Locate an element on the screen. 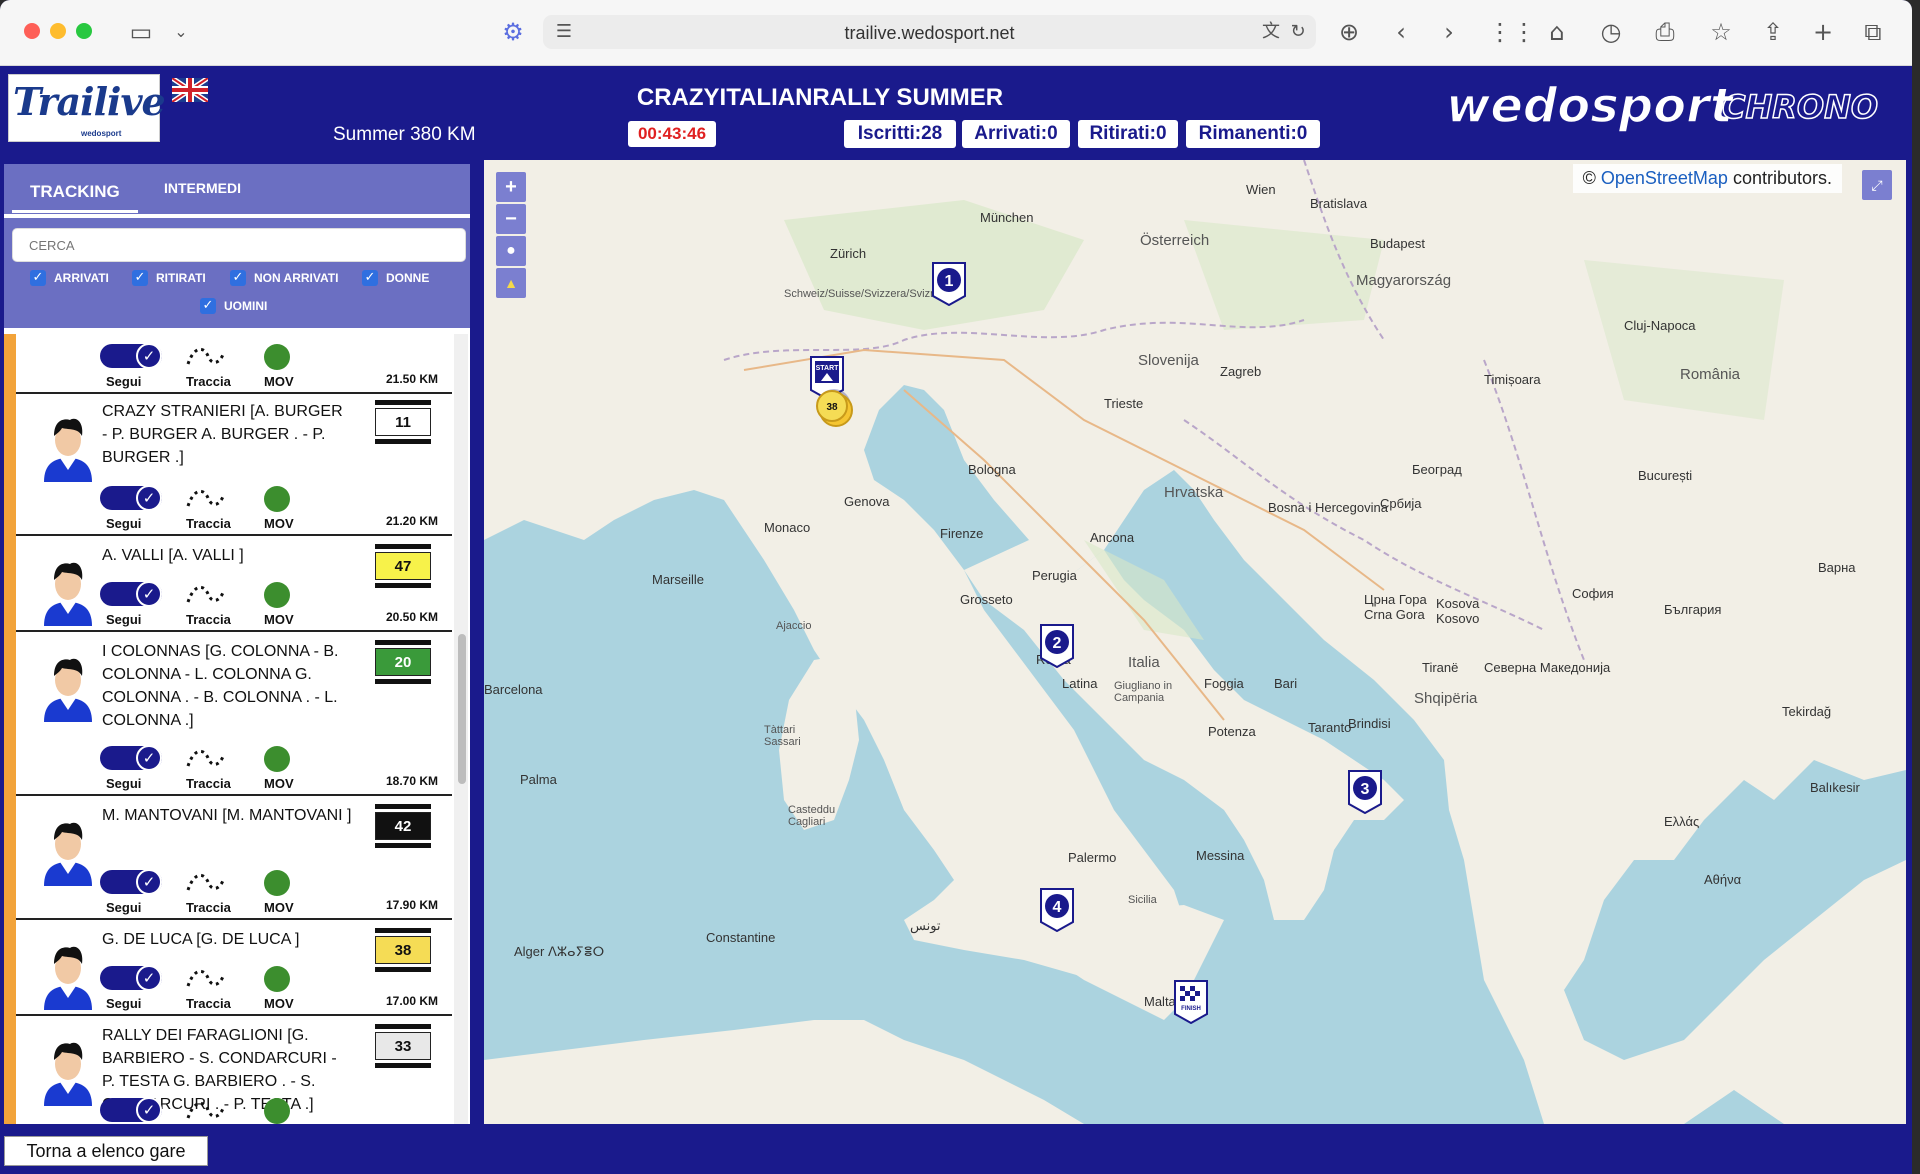 This screenshot has height=1174, width=1920. tabs-overview-icon: ⧉ is located at coordinates (1873, 32).